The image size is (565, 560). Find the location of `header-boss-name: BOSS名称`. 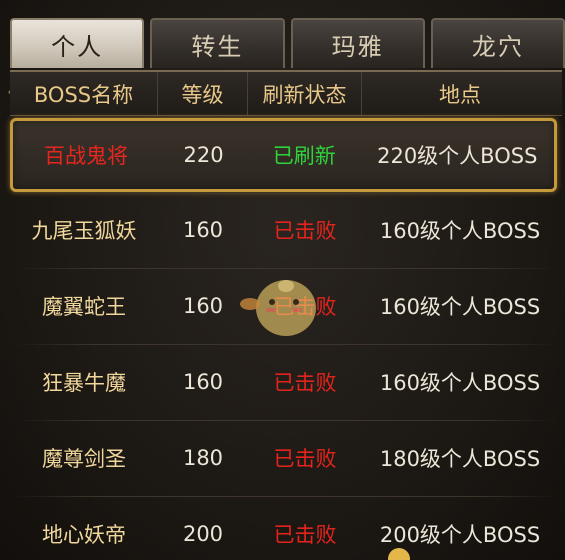

header-boss-name: BOSS名称 is located at coordinates (84, 93).